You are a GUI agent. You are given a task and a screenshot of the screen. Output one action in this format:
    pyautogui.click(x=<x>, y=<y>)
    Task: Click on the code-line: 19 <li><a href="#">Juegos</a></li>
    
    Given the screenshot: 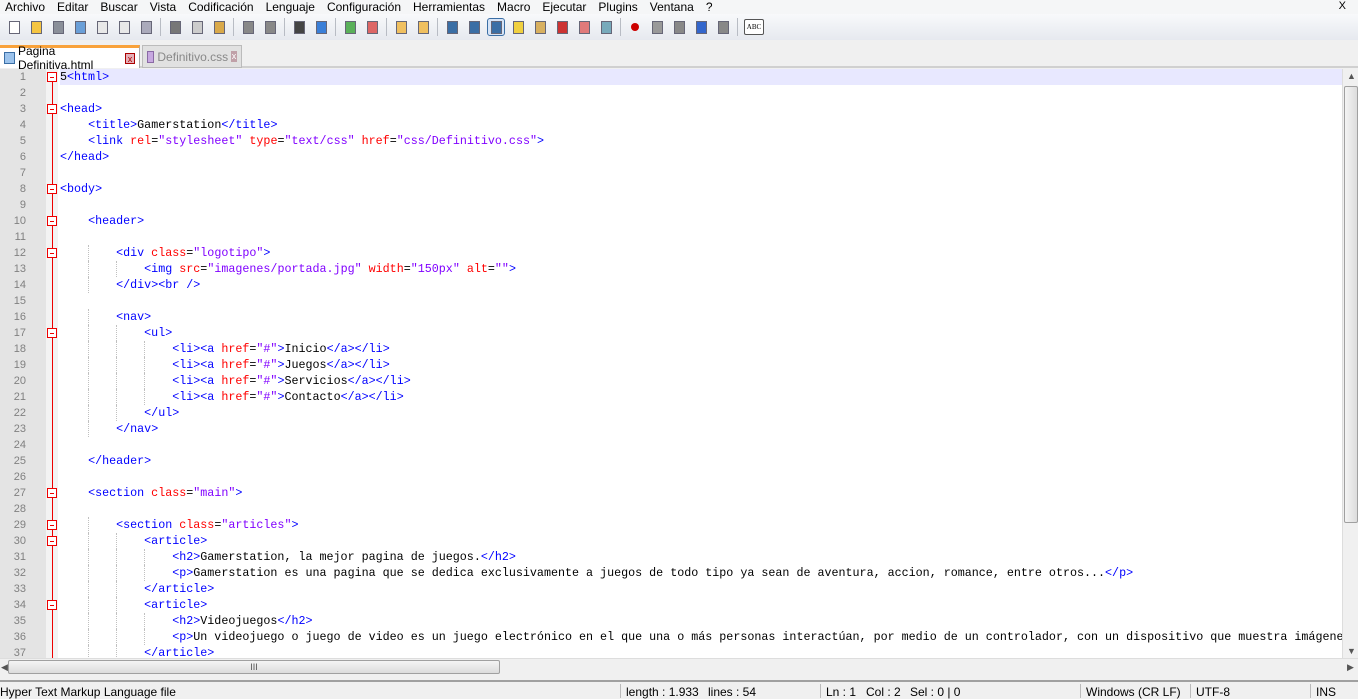 What is the action you would take?
    pyautogui.click(x=671, y=365)
    